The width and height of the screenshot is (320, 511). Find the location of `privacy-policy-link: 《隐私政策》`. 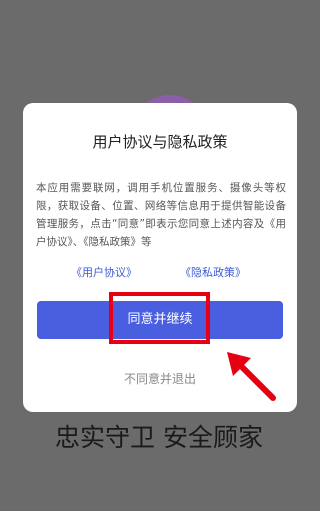

privacy-policy-link: 《隐私政策》 is located at coordinates (213, 272).